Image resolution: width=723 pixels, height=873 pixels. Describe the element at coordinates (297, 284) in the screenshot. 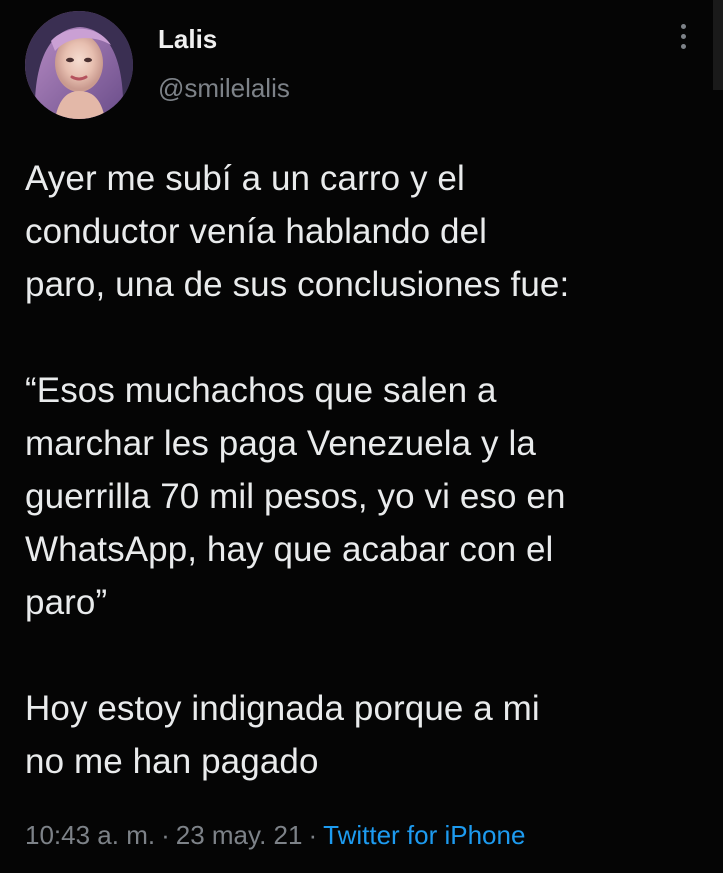

I see `text-line: paro, una de sus conclusiones fue:` at that location.